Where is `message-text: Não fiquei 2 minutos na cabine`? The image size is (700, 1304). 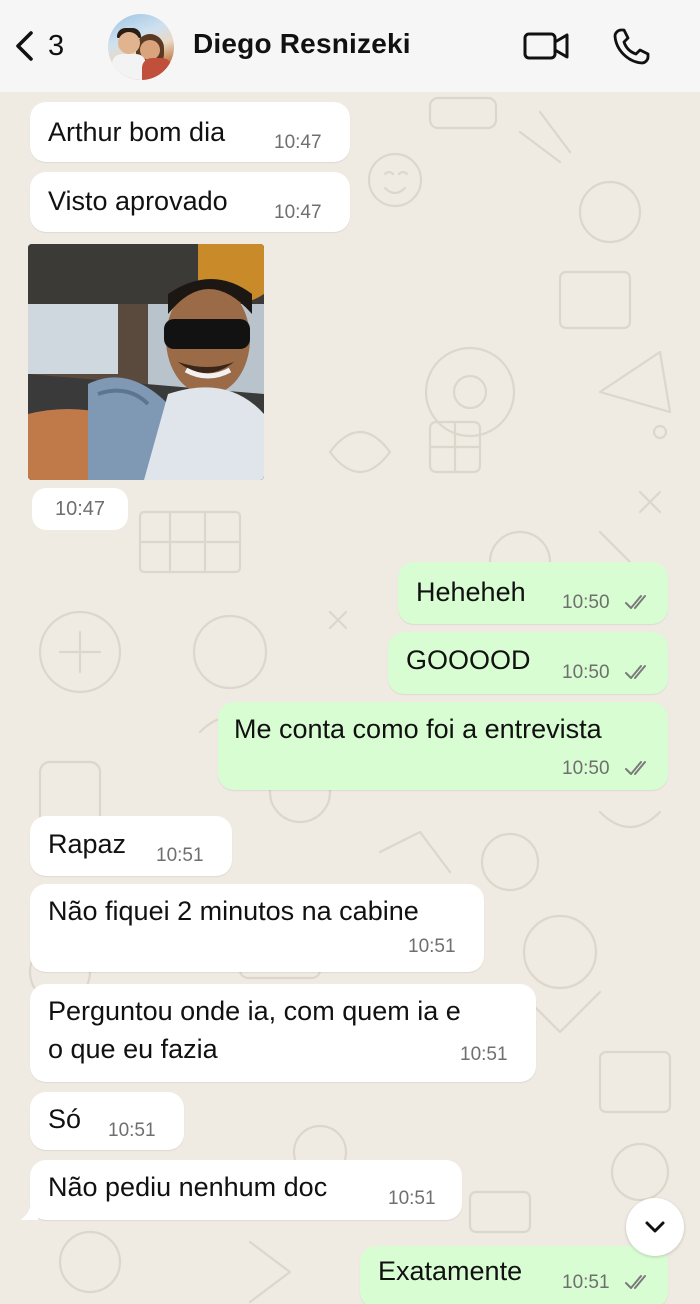 message-text: Não fiquei 2 minutos na cabine is located at coordinates (233, 911).